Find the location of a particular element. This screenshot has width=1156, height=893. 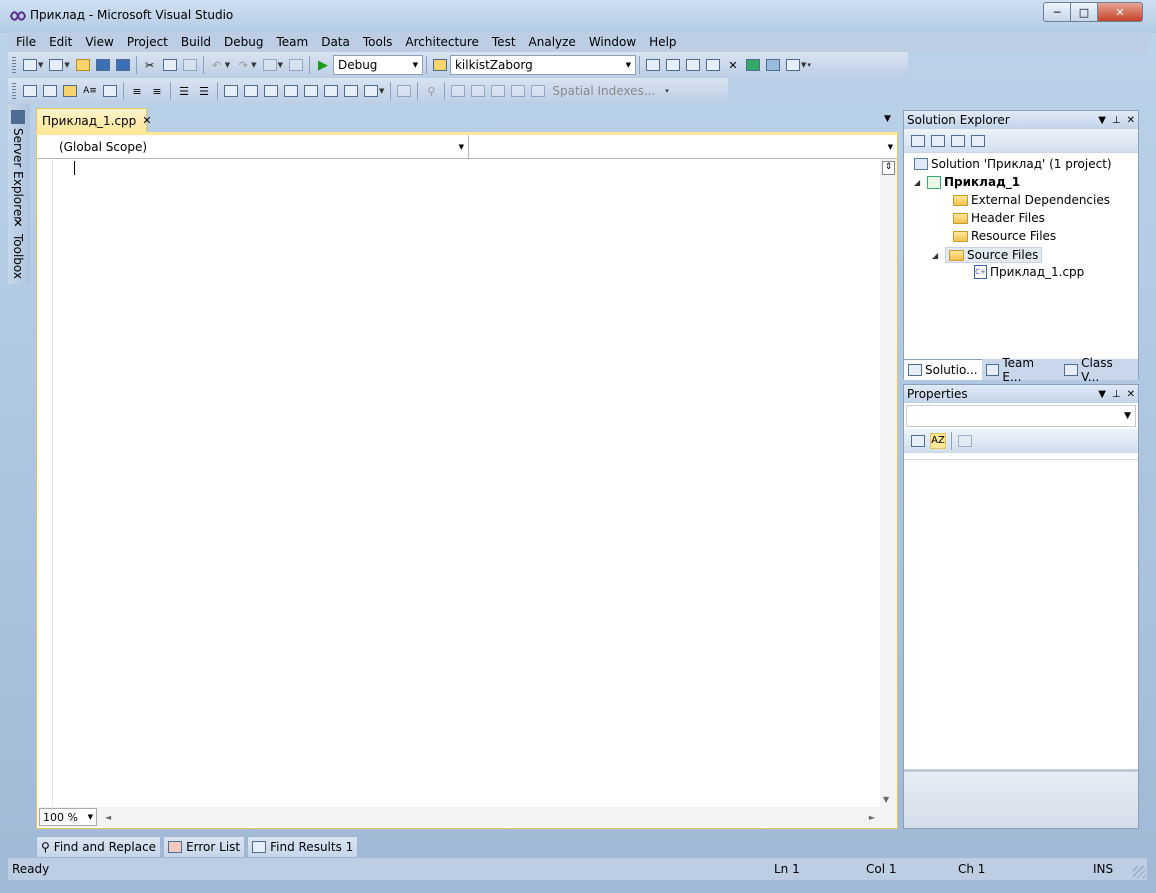

solution-explorer-header: Solution Explorer ▼ ⊥ ✕ is located at coordinates (1021, 120).